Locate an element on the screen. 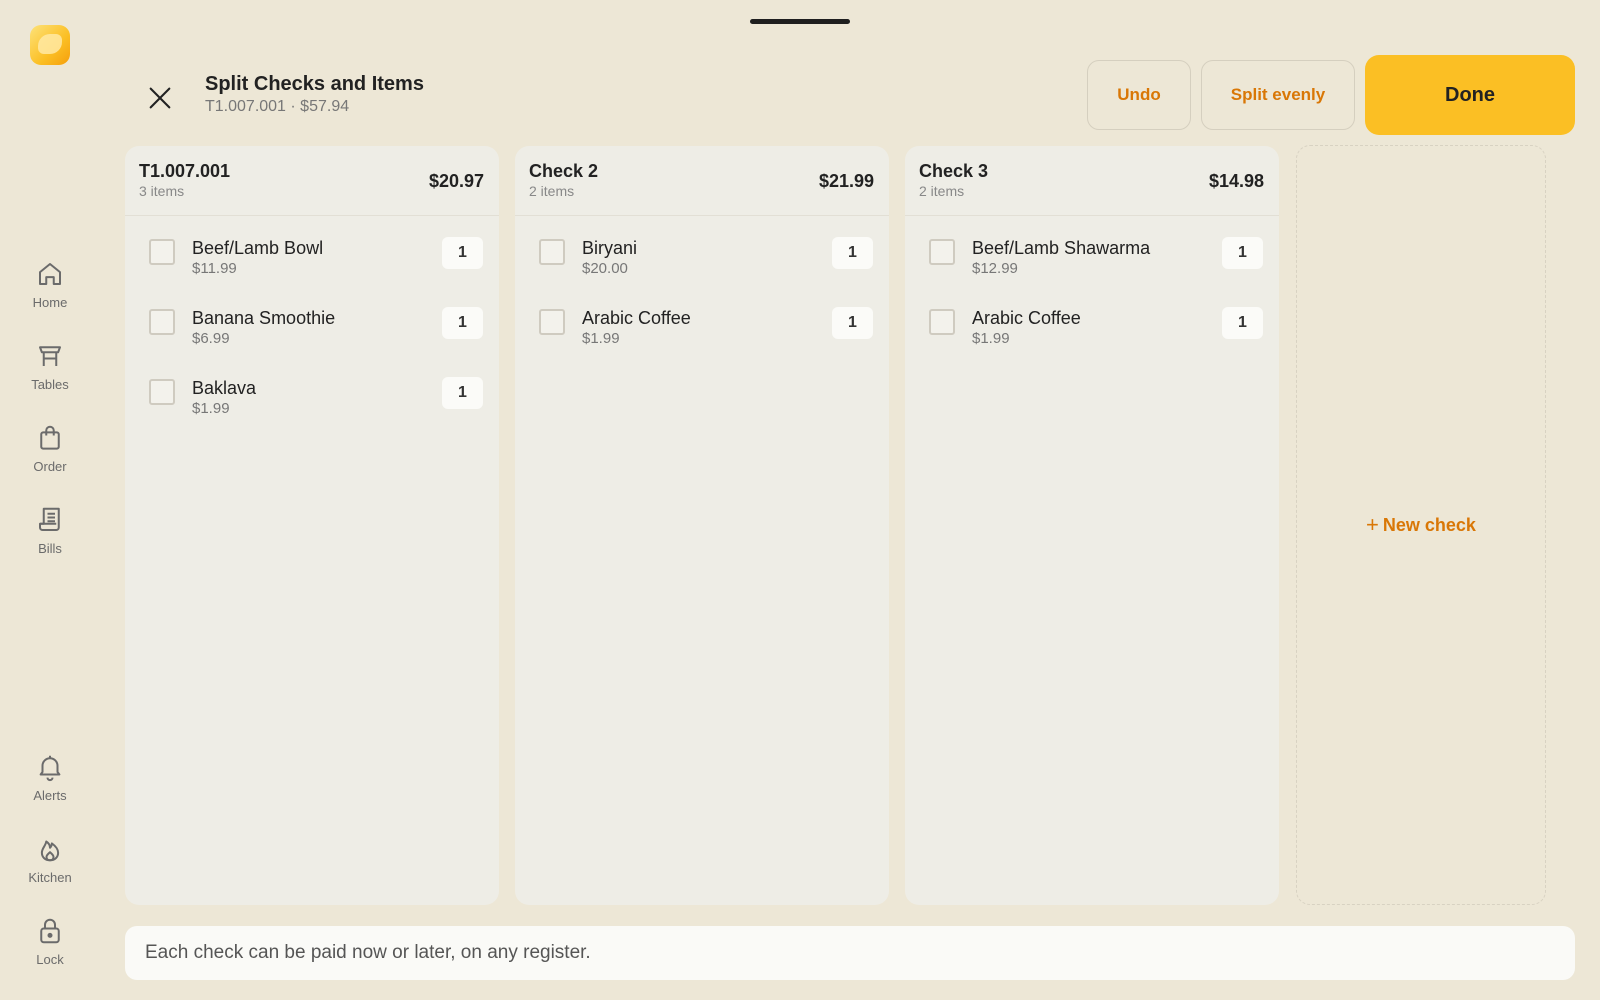 This screenshot has width=1600, height=1000. list-item: Baklava $1.99 1 is located at coordinates (312, 404).